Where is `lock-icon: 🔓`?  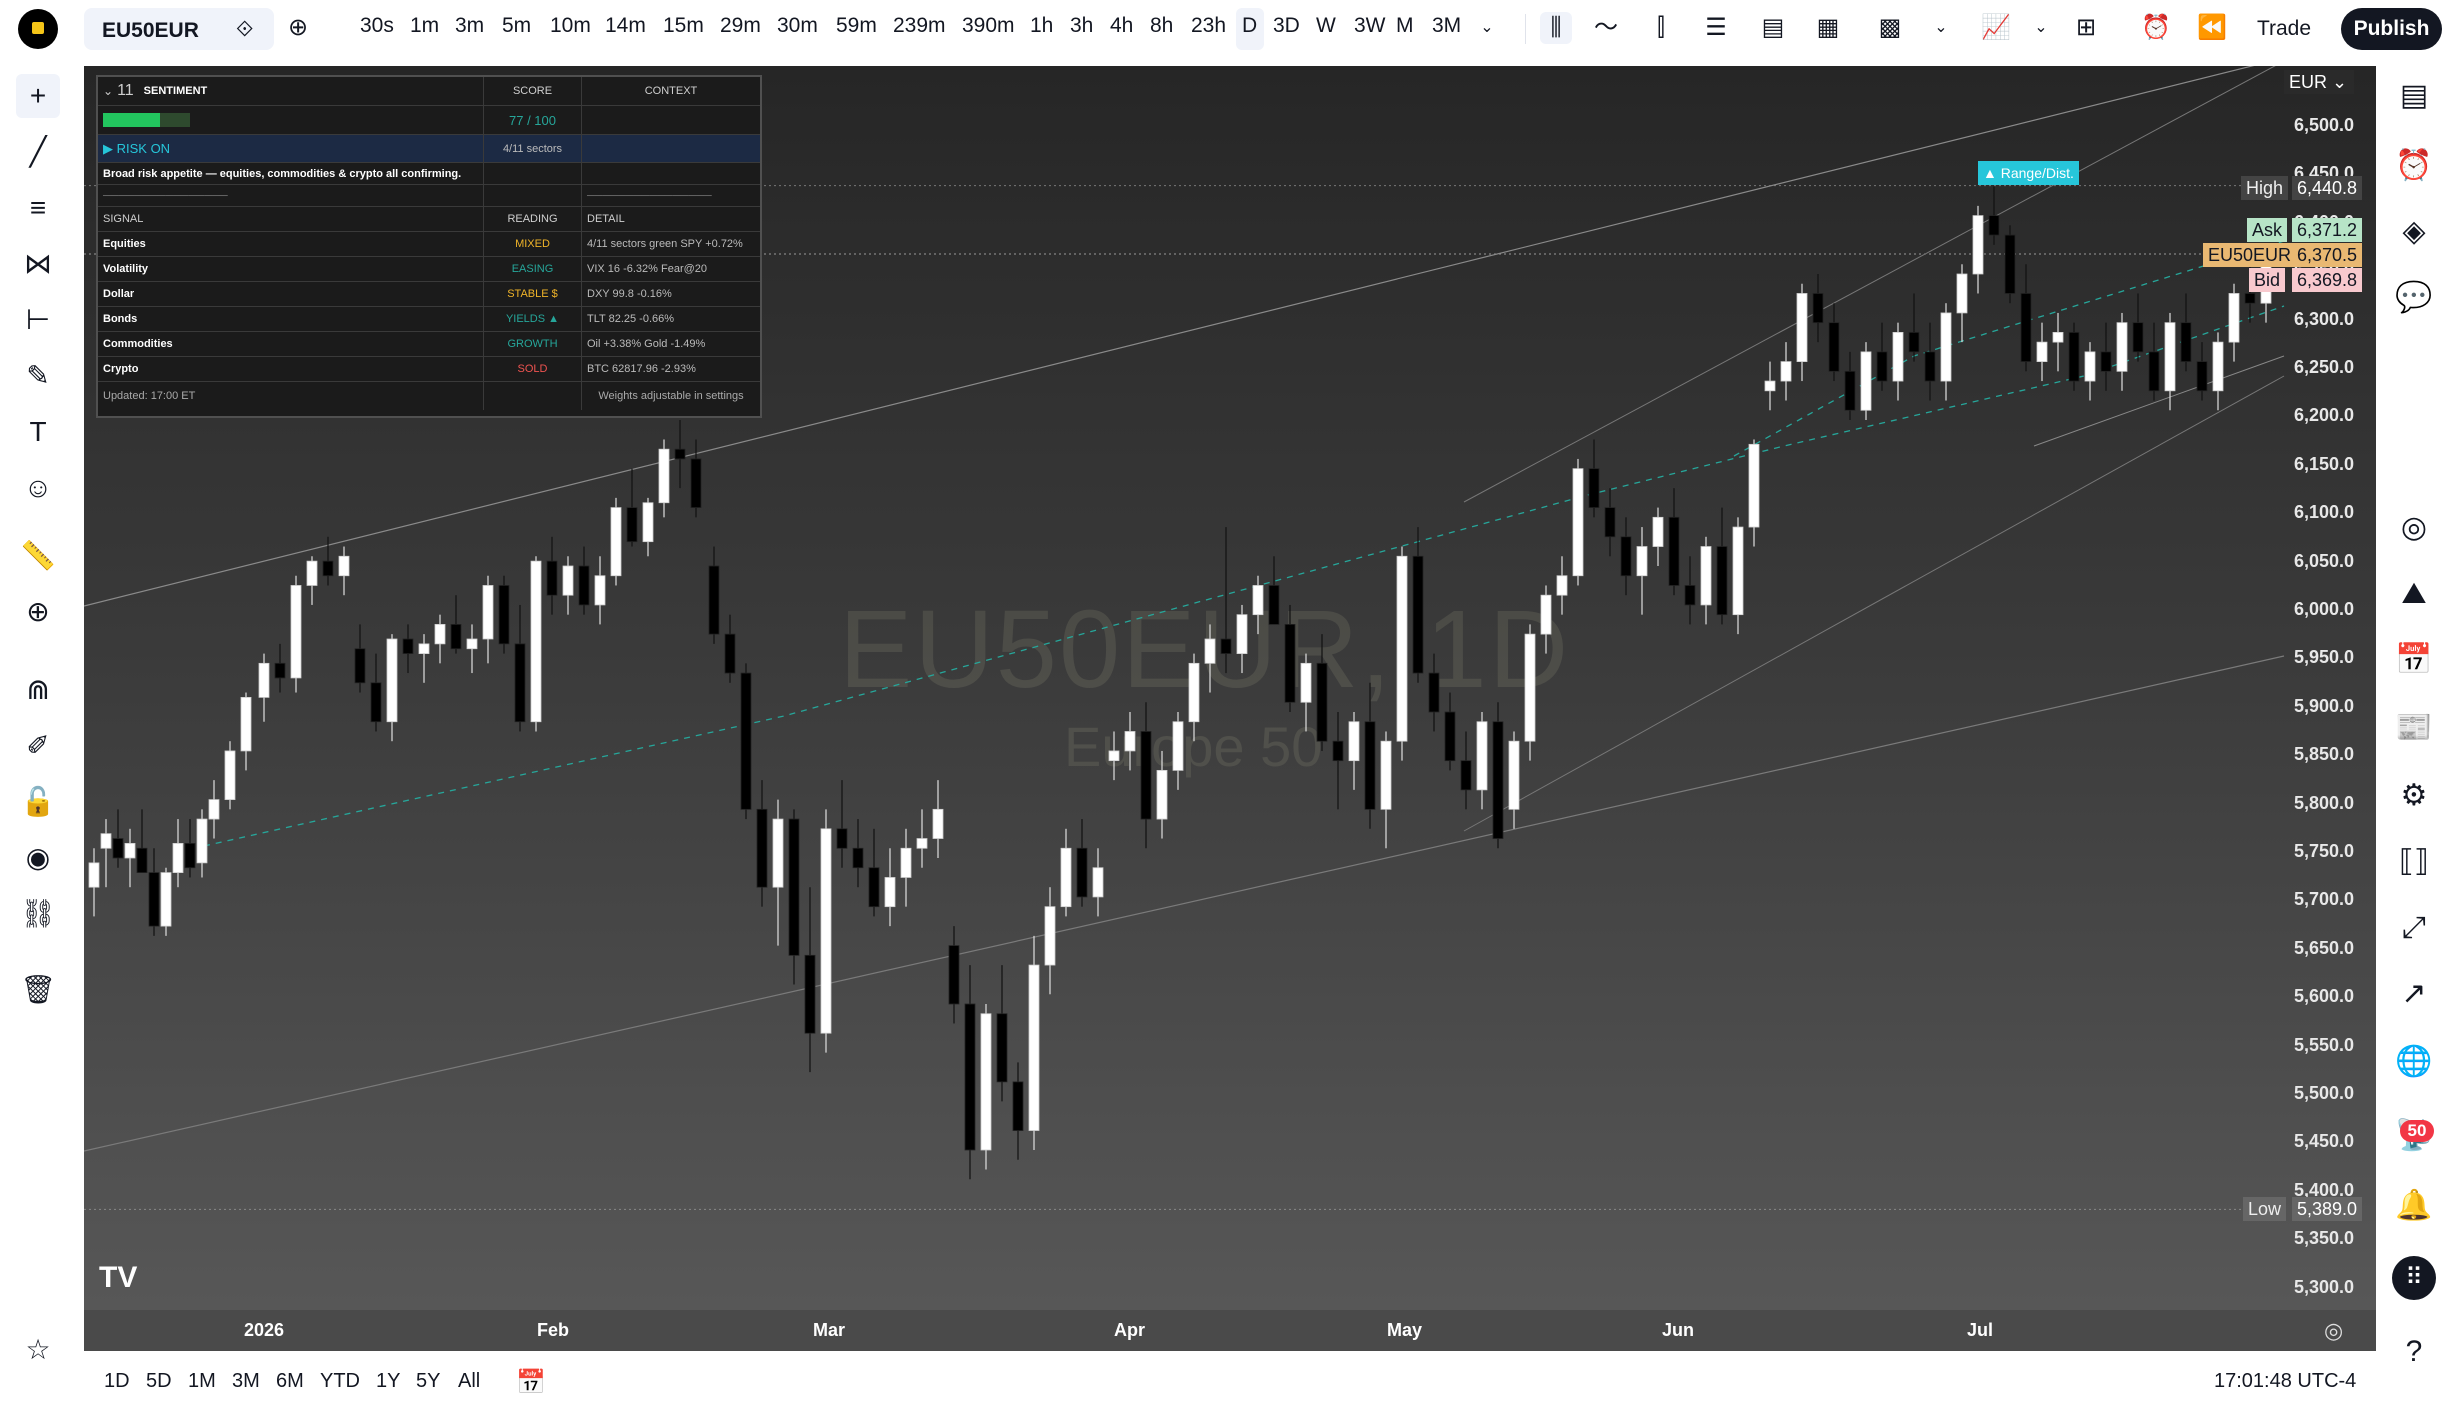
lock-icon: 🔓 is located at coordinates (38, 802).